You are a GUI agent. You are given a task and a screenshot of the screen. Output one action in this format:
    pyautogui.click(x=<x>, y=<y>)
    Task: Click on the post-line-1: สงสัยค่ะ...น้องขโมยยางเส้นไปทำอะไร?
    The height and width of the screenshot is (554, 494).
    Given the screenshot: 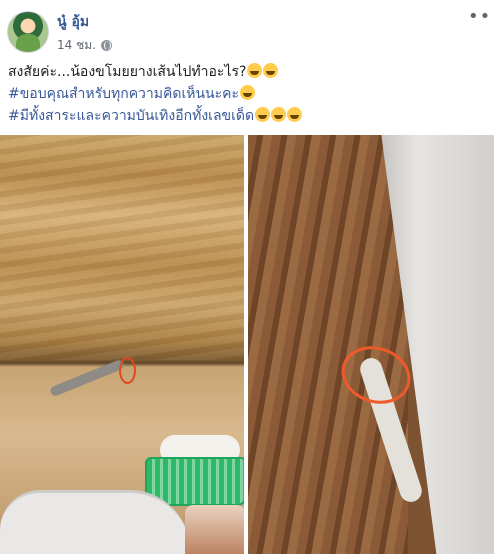 What is the action you would take?
    pyautogui.click(x=248, y=72)
    